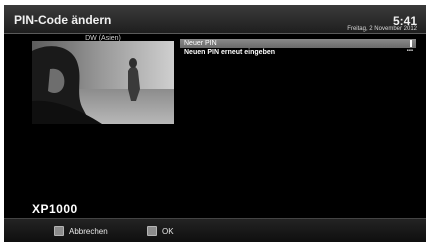 This screenshot has height=246, width=430. Describe the element at coordinates (88, 231) in the screenshot. I see `cancel-label: Abbrechen` at that location.